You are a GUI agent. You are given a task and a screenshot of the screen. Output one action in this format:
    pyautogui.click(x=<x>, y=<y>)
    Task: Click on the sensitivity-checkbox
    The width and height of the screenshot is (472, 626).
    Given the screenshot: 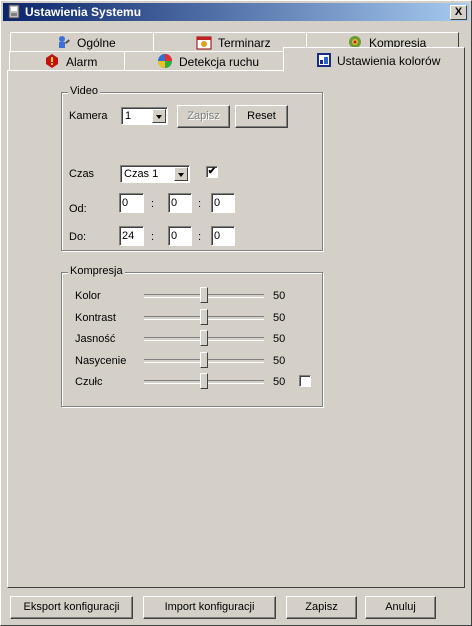 What is the action you would take?
    pyautogui.click(x=305, y=381)
    